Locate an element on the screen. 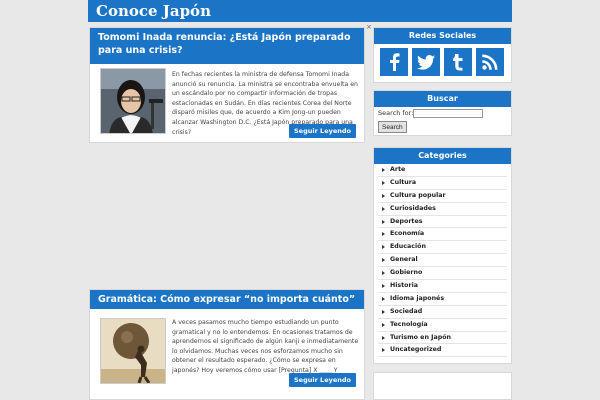 This screenshot has height=400, width=600. category-item: Uncategorized is located at coordinates (442, 351).